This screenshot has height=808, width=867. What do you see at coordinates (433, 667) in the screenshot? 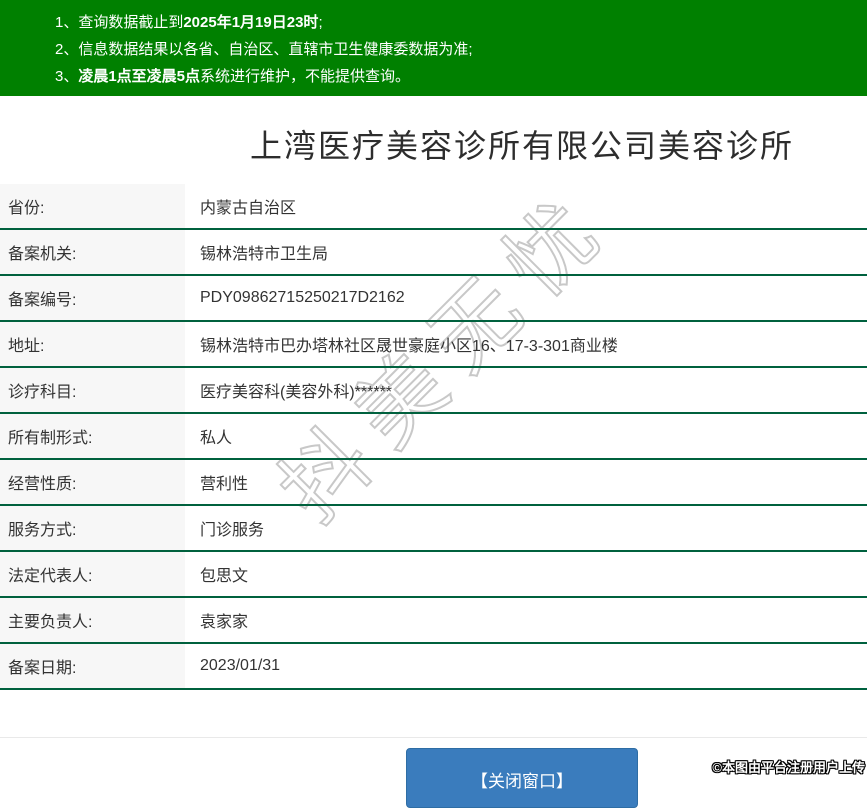
I see `record-row: 备案日期: 2023/01/31` at bounding box center [433, 667].